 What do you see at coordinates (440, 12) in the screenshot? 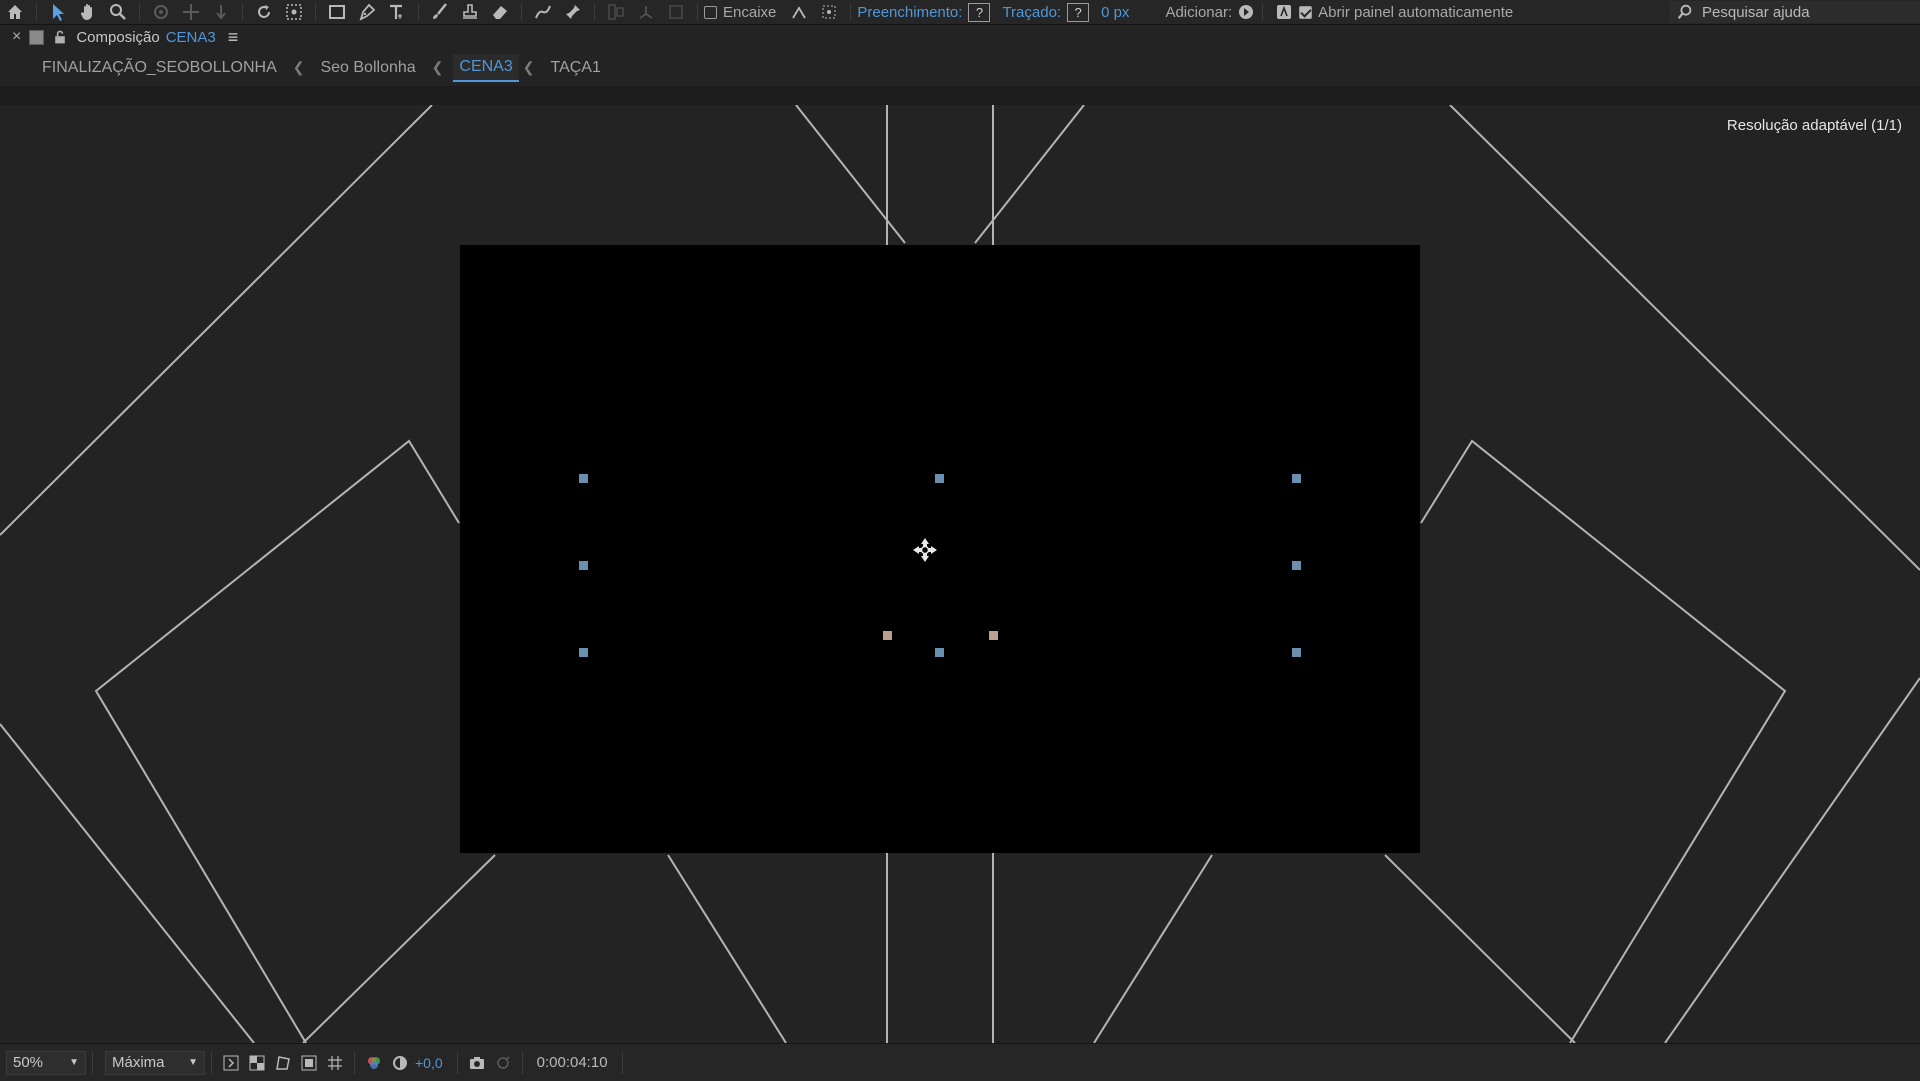
I see `brush-icon` at bounding box center [440, 12].